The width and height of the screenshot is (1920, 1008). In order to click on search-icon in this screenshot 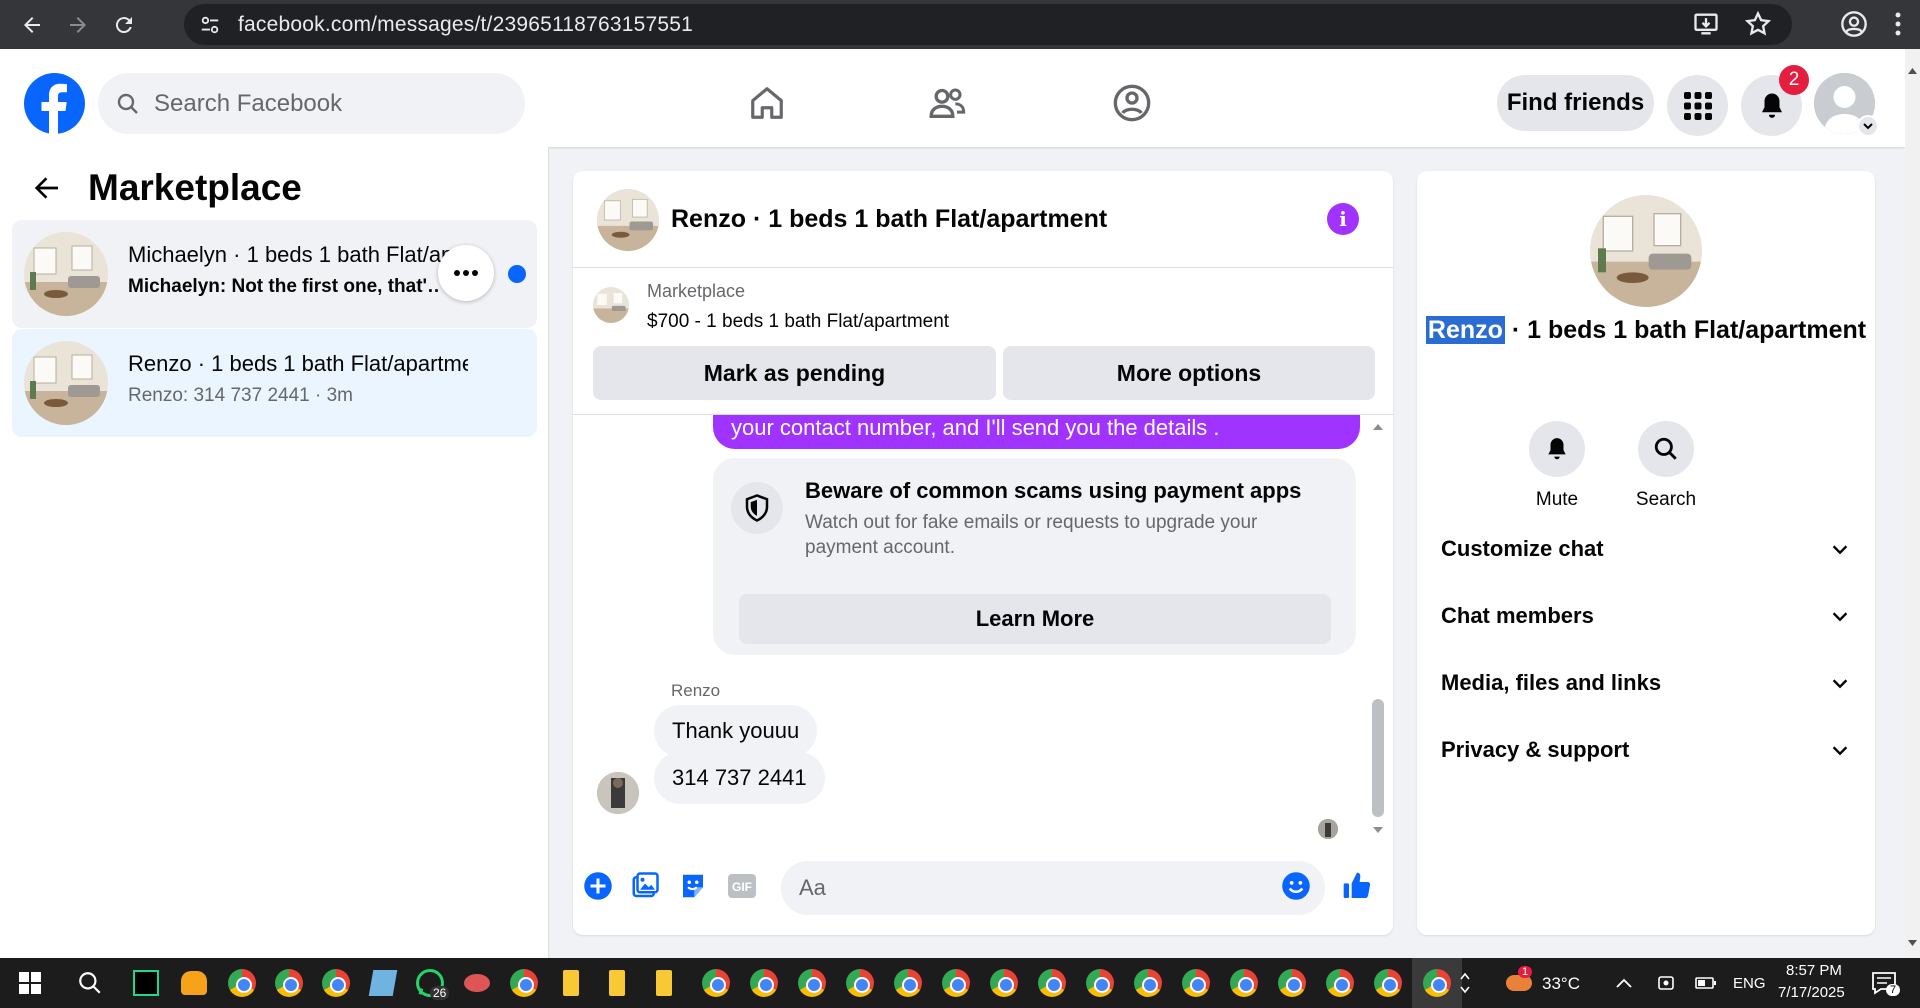, I will do `click(90, 983)`.